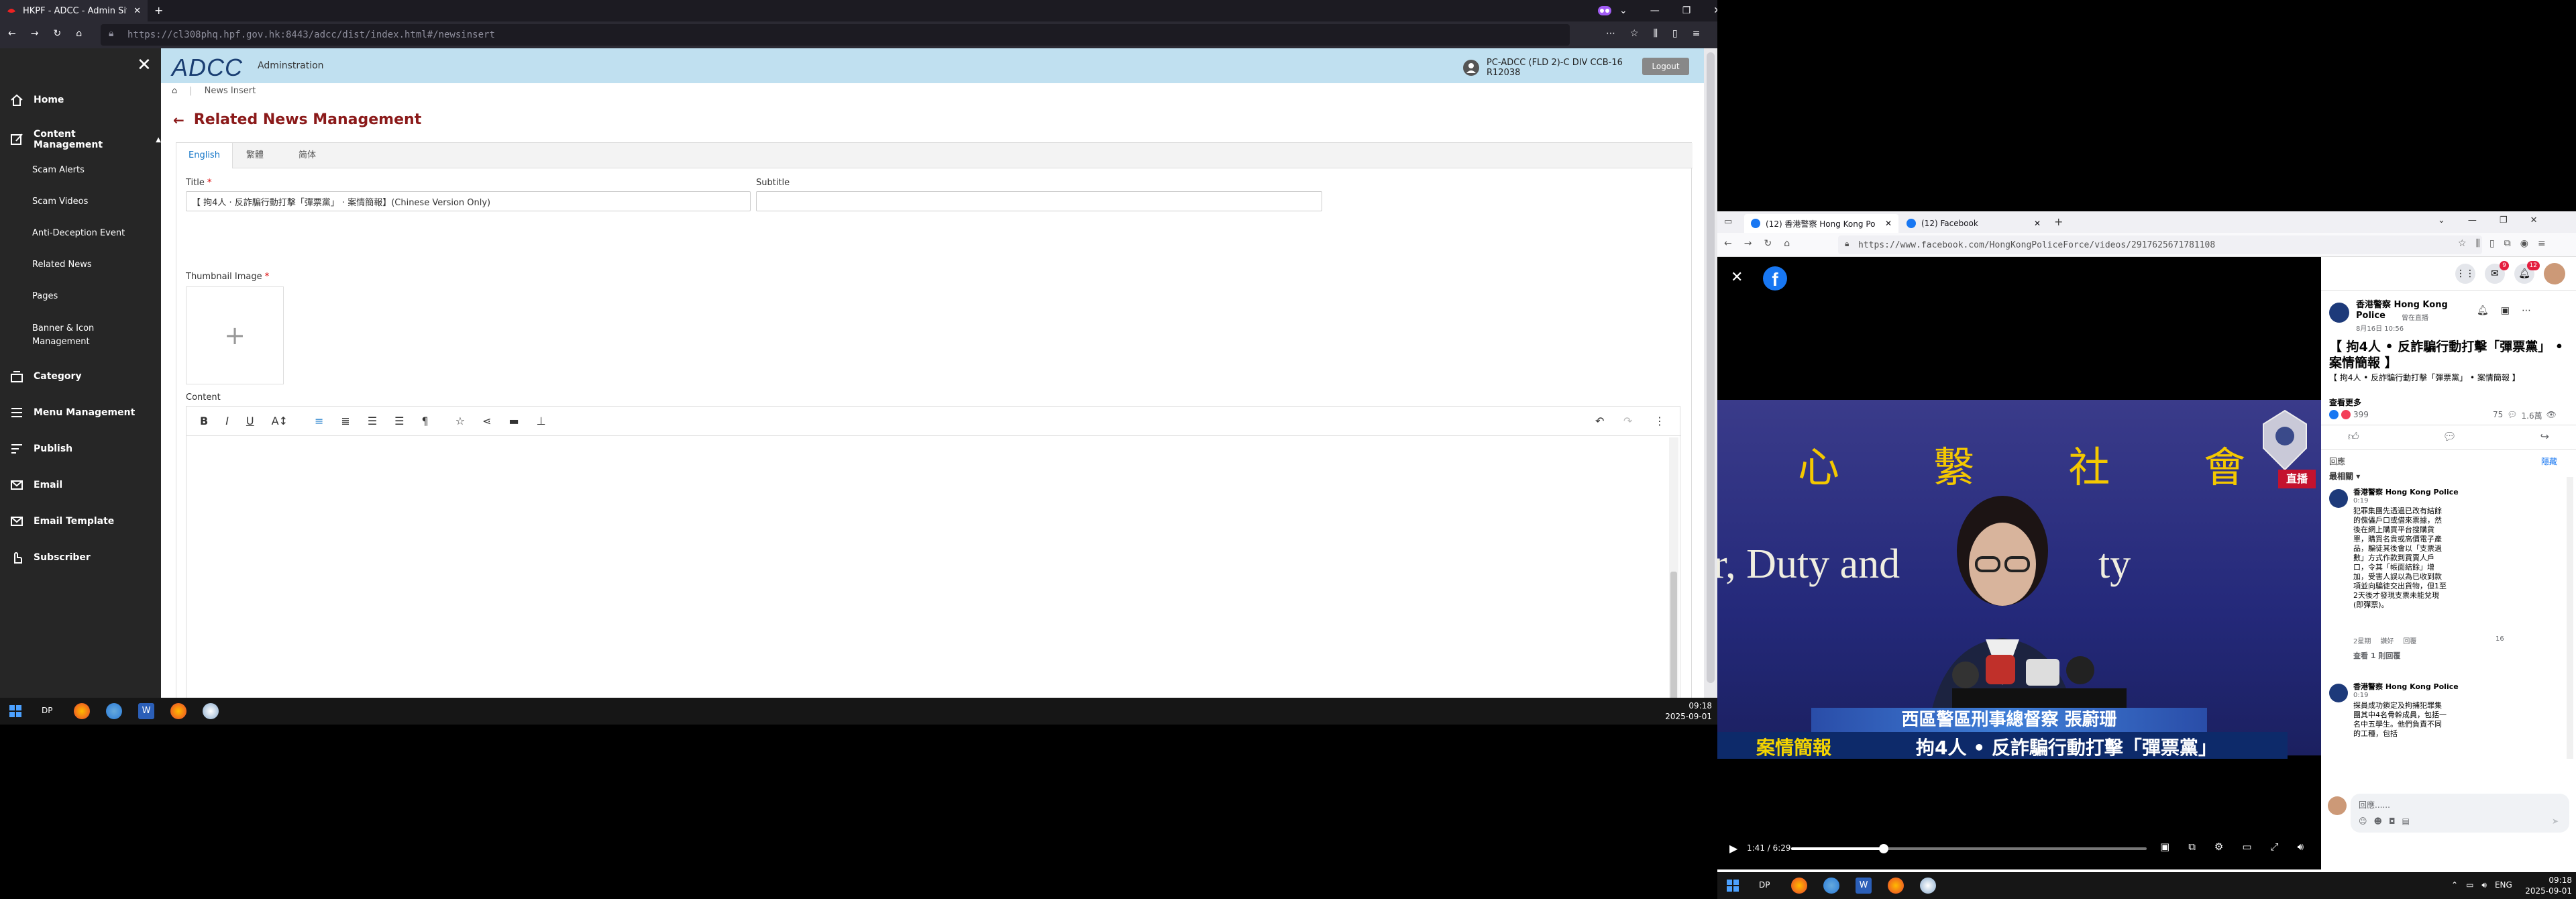 The height and width of the screenshot is (899, 2576). Describe the element at coordinates (2345, 402) in the screenshot. I see `see-more-link: 查看更多` at that location.